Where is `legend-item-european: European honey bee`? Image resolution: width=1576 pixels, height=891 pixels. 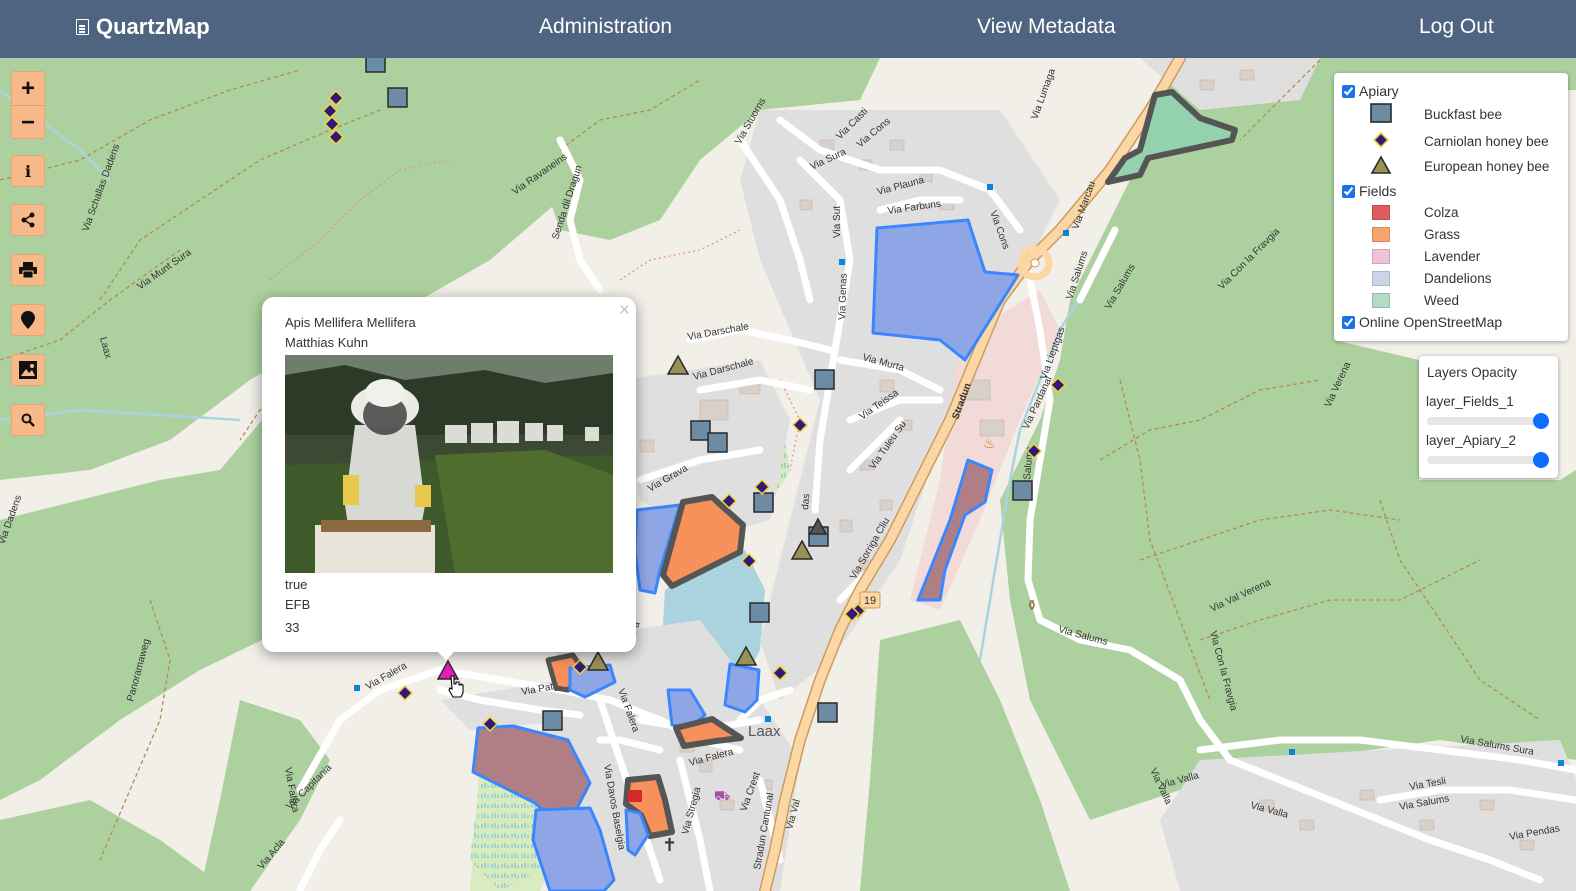
legend-item-european: European honey bee is located at coordinates (1459, 166).